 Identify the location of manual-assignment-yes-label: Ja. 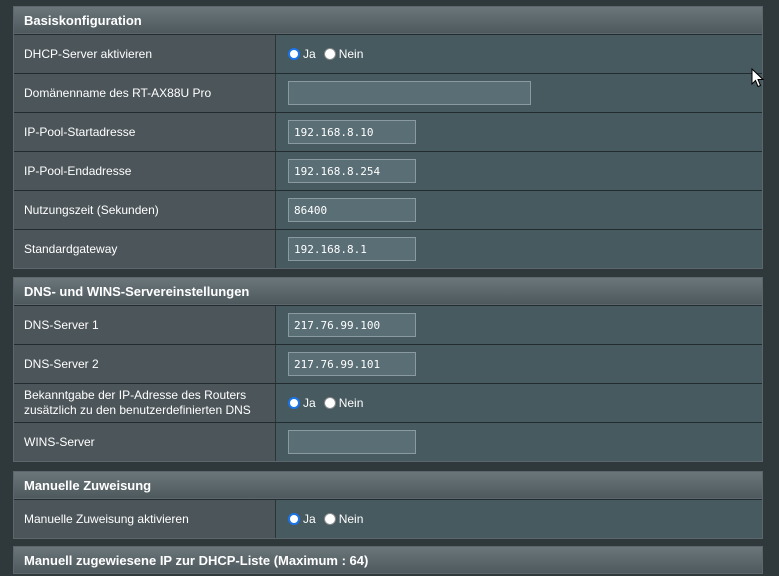
(309, 519).